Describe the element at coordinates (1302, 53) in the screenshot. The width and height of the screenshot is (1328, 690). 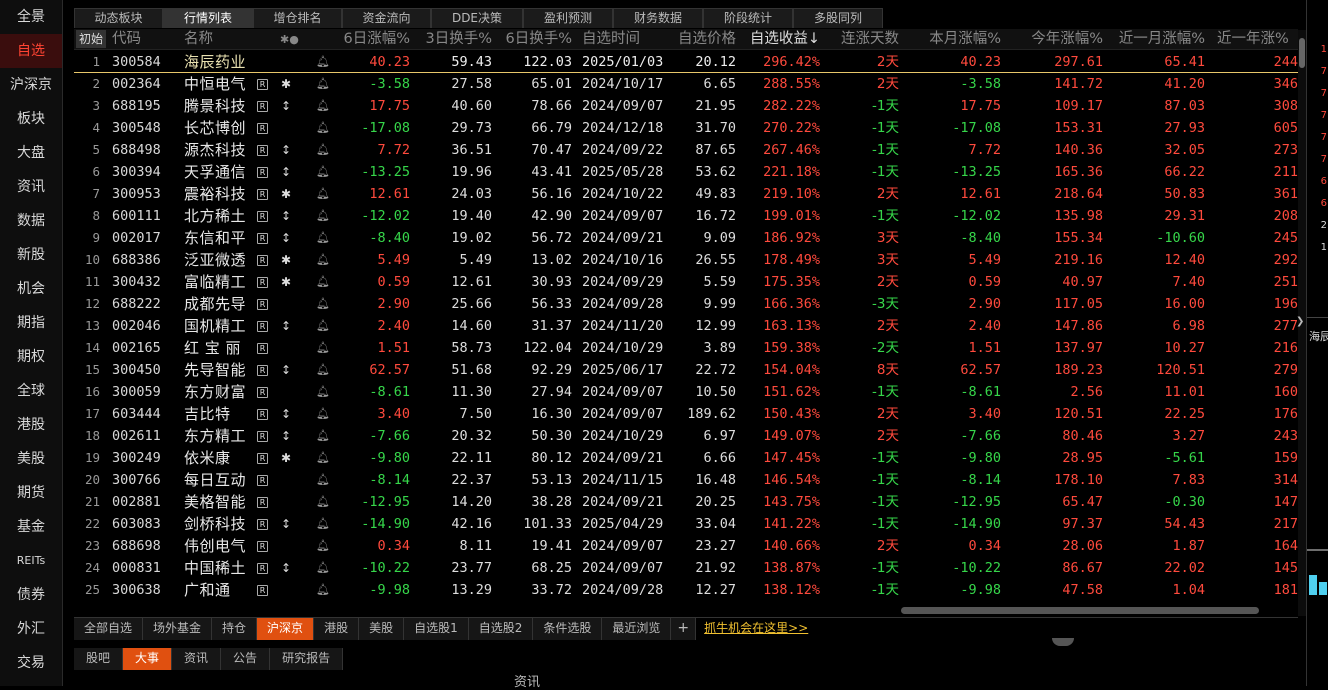
I see `vertical-scrollbar-thumb` at that location.